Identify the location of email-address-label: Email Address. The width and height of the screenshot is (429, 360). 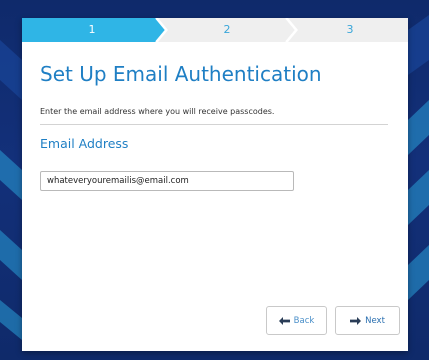
(84, 143).